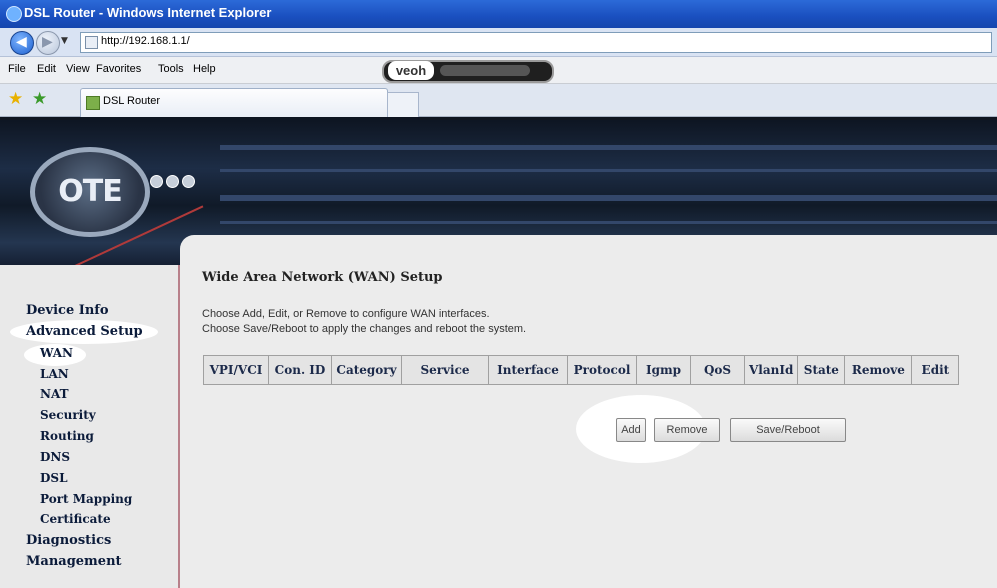 The height and width of the screenshot is (588, 997). I want to click on arrow-left-icon: ◀, so click(21, 42).